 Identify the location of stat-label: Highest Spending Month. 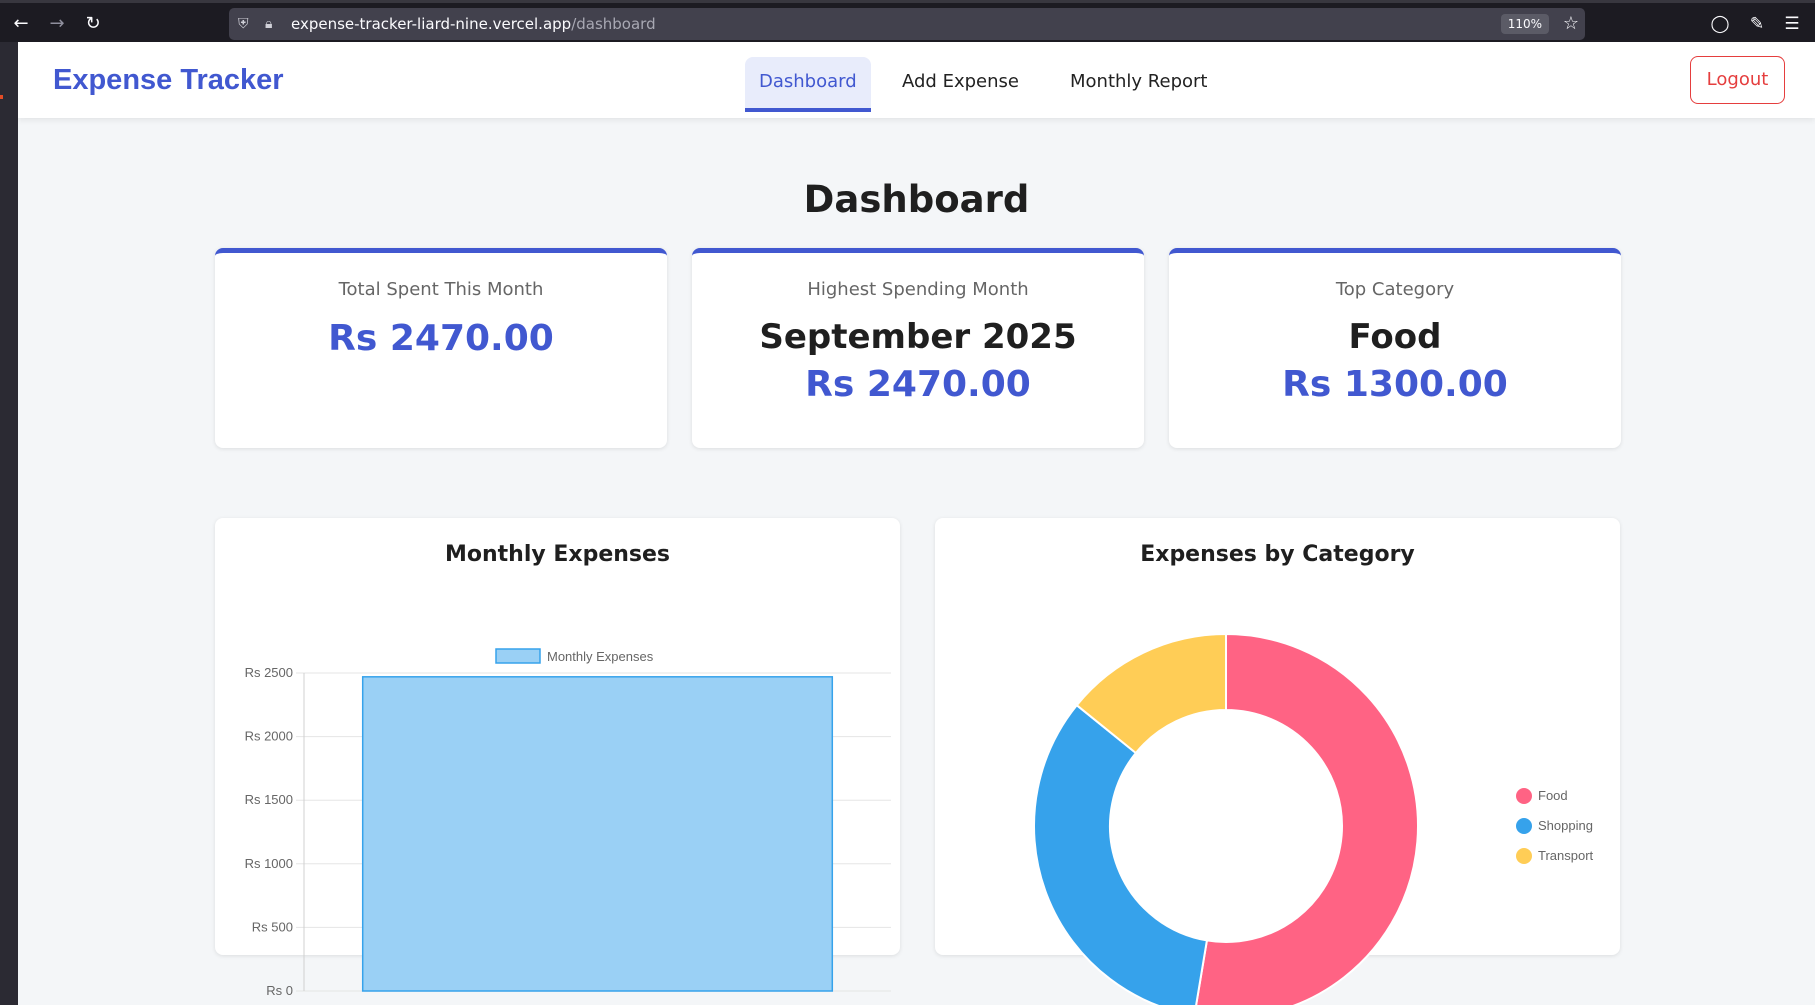
(918, 289).